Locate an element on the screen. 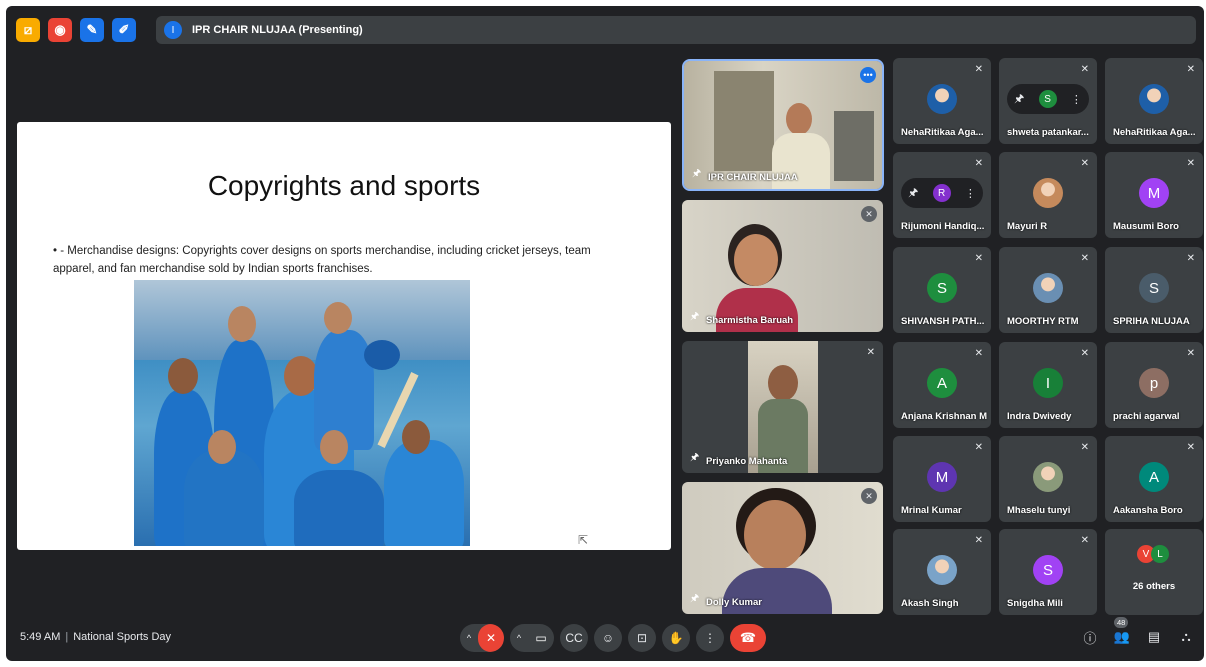 The width and height of the screenshot is (1206, 667). tile-hover-controls: 🖈 S ⋮ is located at coordinates (1048, 99).